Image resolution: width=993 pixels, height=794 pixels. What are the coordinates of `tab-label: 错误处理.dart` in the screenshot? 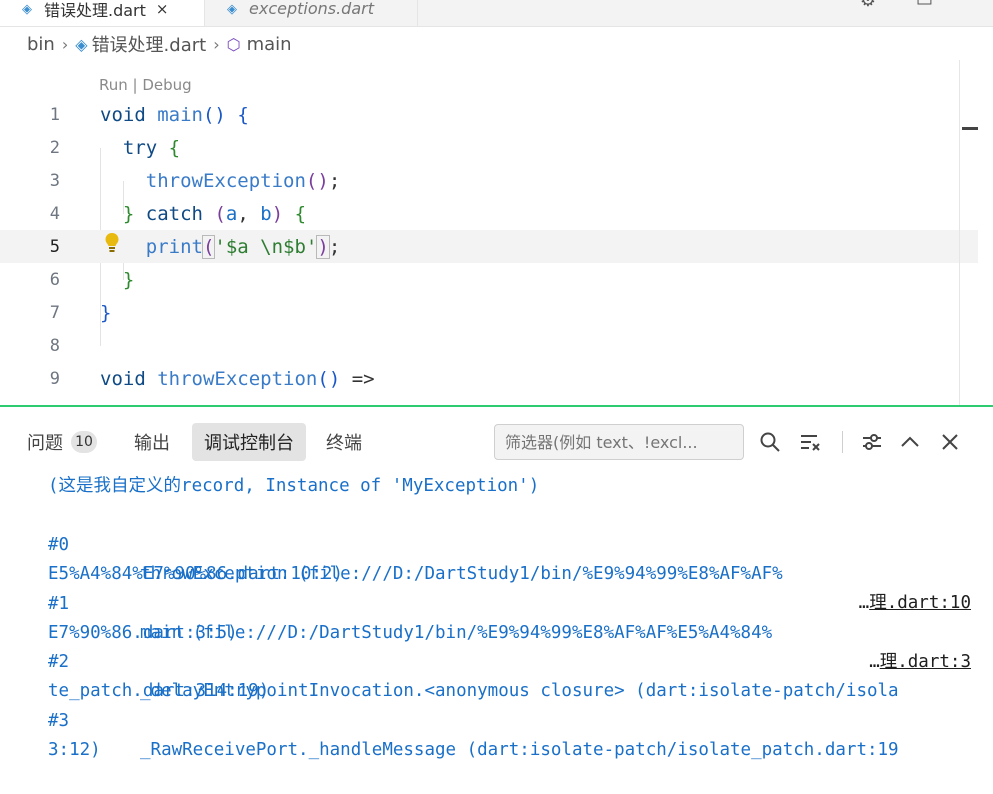 It's located at (95, 10).